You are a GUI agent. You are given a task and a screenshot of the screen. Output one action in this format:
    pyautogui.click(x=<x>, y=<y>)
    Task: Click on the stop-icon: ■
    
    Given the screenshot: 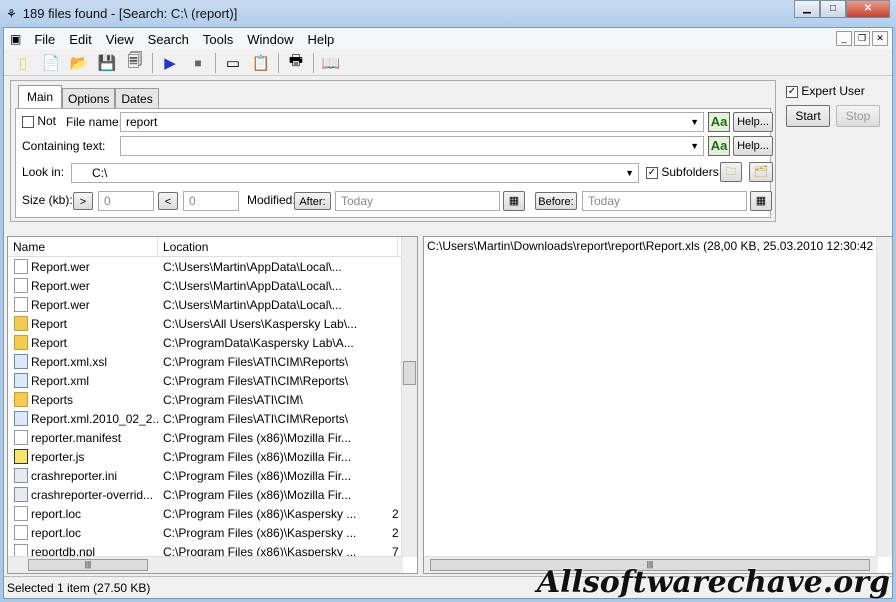 What is the action you would take?
    pyautogui.click(x=198, y=63)
    